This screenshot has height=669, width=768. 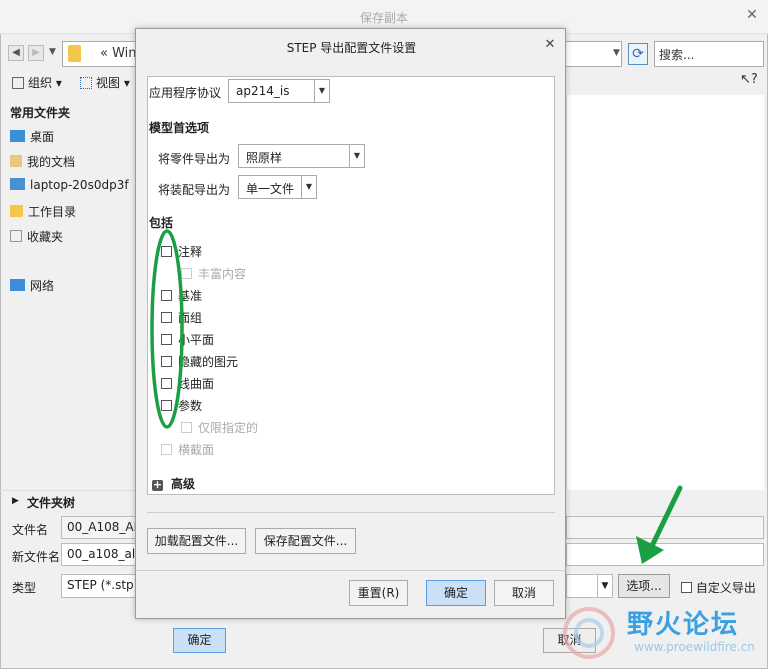 What do you see at coordinates (42, 286) in the screenshot?
I see `sidebar-item-label: 网络` at bounding box center [42, 286].